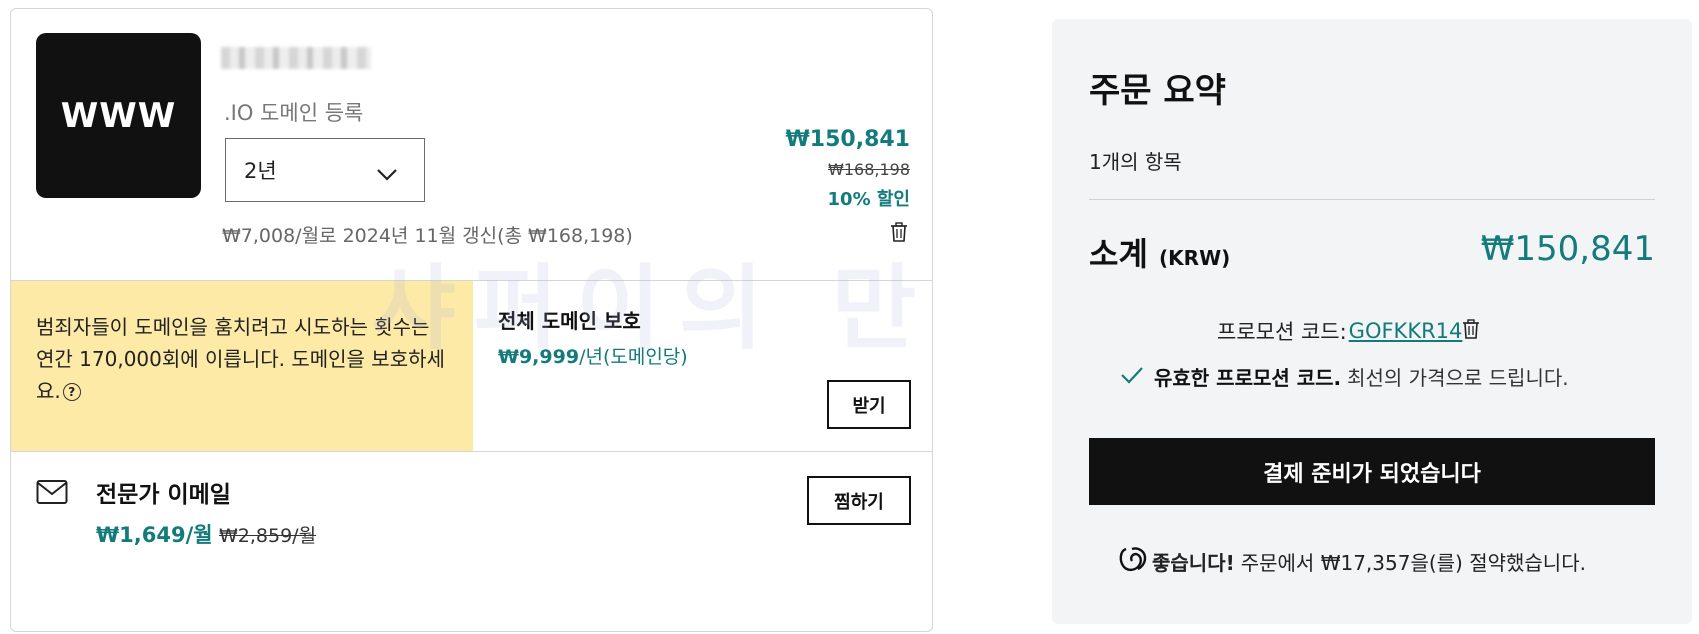 The image size is (1699, 634). Describe the element at coordinates (1118, 254) in the screenshot. I see `subtotal-label-text: 소계` at that location.